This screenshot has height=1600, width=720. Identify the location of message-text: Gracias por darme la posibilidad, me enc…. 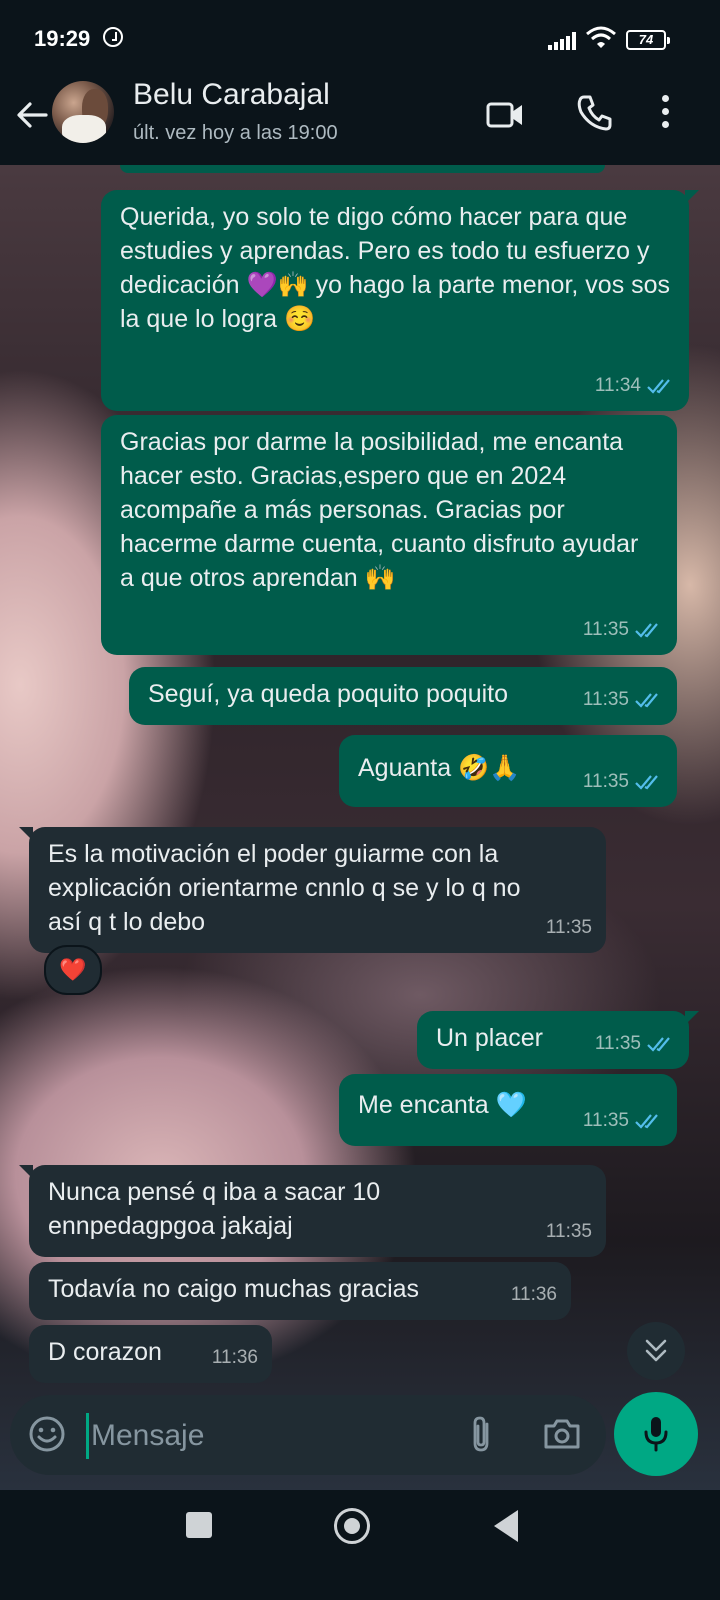
(379, 510).